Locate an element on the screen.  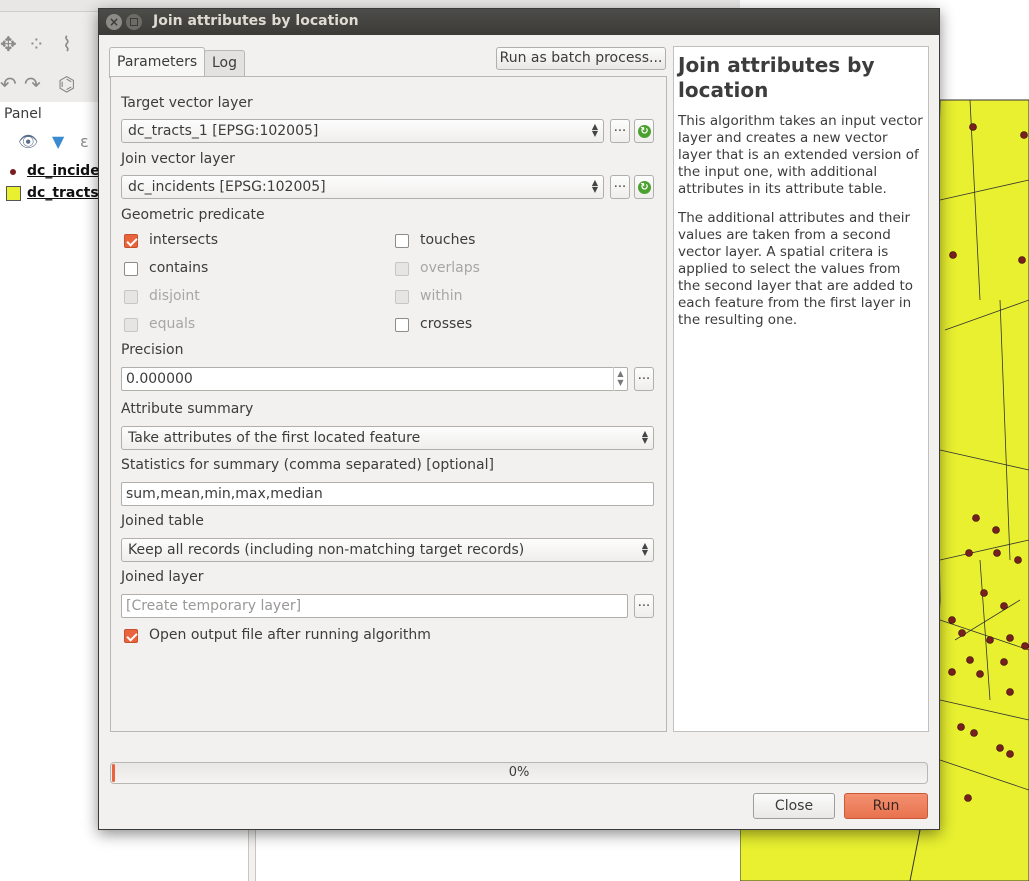
close-window-icon: × is located at coordinates (114, 22).